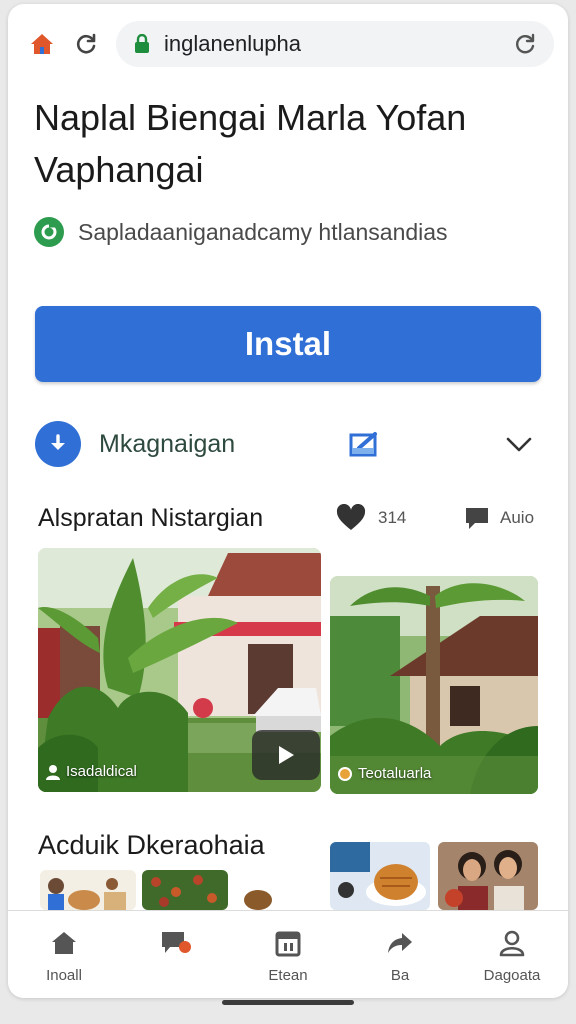  Describe the element at coordinates (176, 943) in the screenshot. I see `chat-icon` at that location.